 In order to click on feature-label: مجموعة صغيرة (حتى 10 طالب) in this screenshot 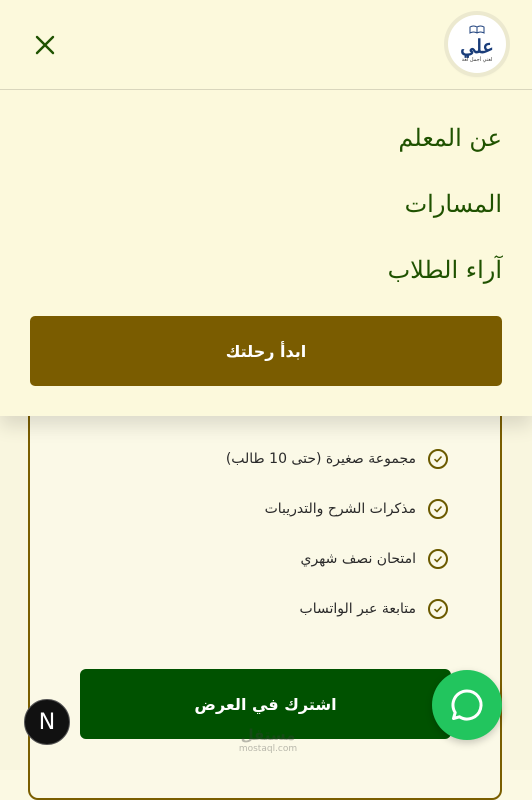, I will do `click(320, 459)`.